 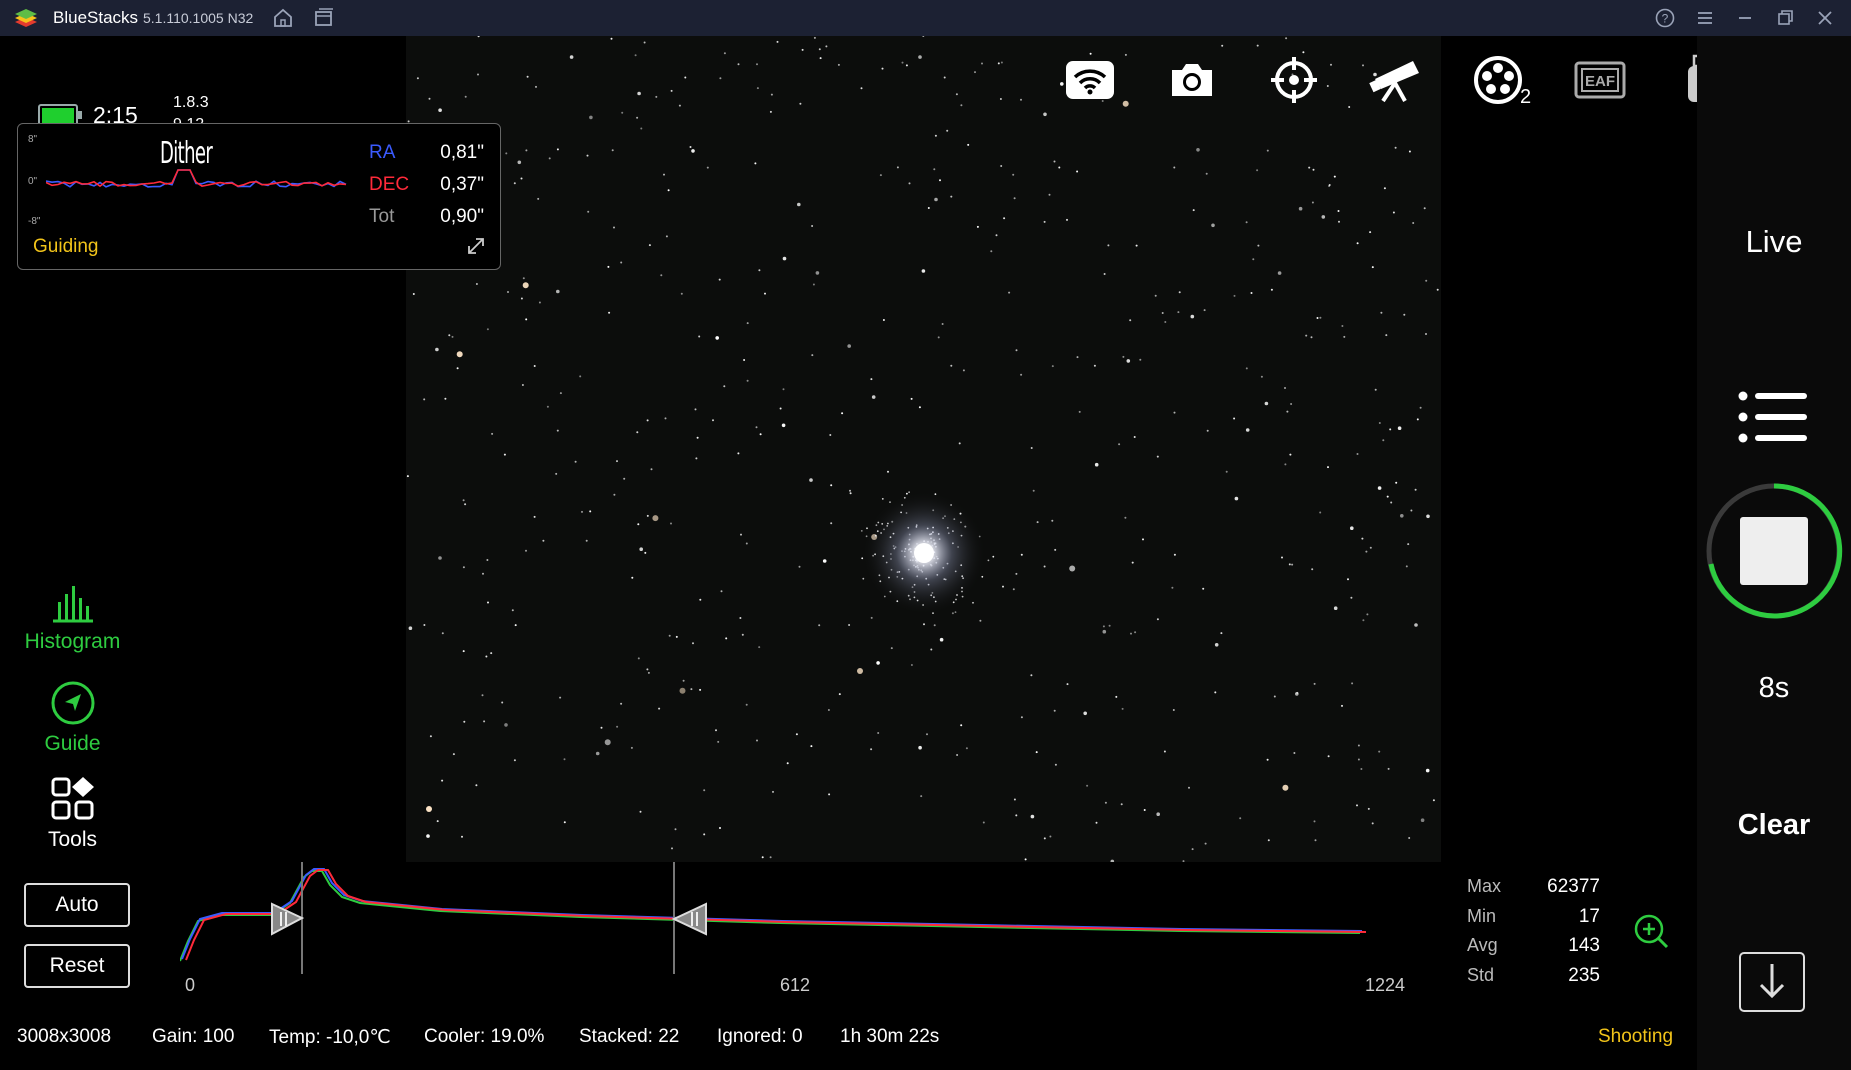 I want to click on camera-icon, so click(x=1192, y=80).